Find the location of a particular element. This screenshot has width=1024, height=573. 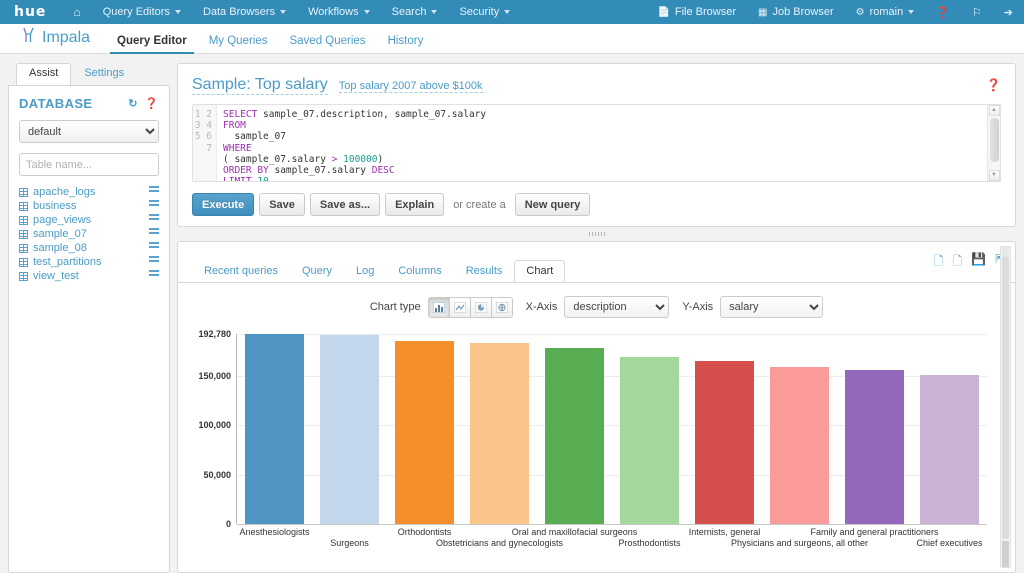

results-tab-columns: Columns is located at coordinates (419, 271).